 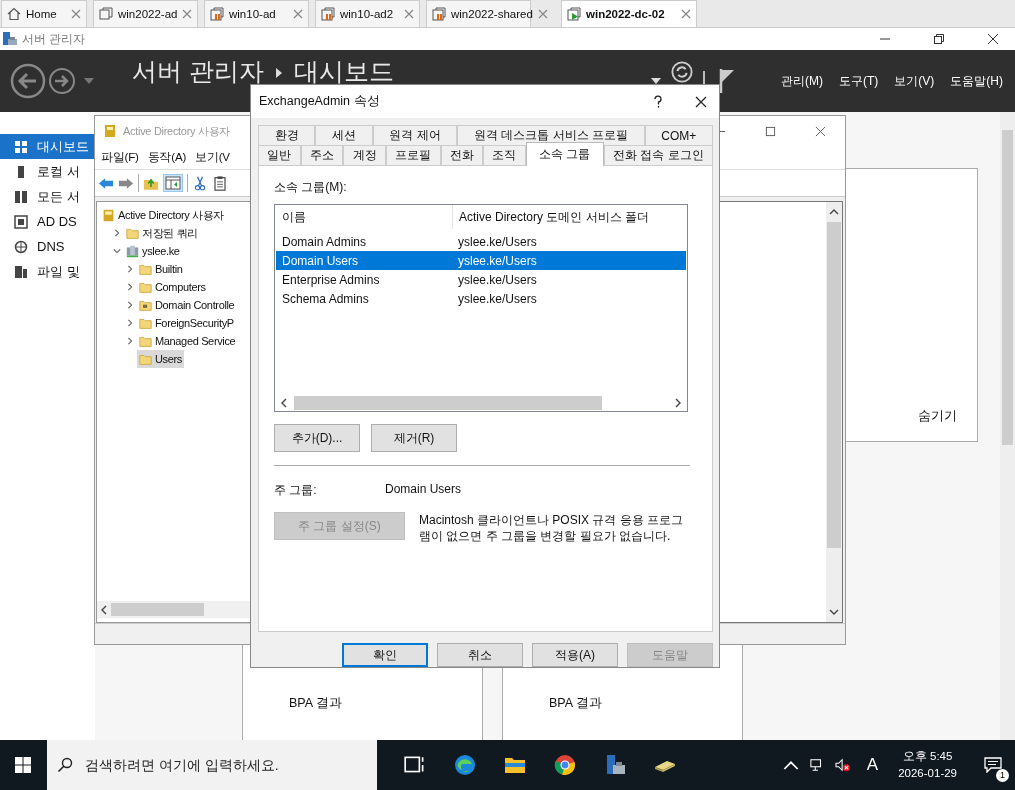 What do you see at coordinates (682, 72) in the screenshot?
I see `refresh-icon` at bounding box center [682, 72].